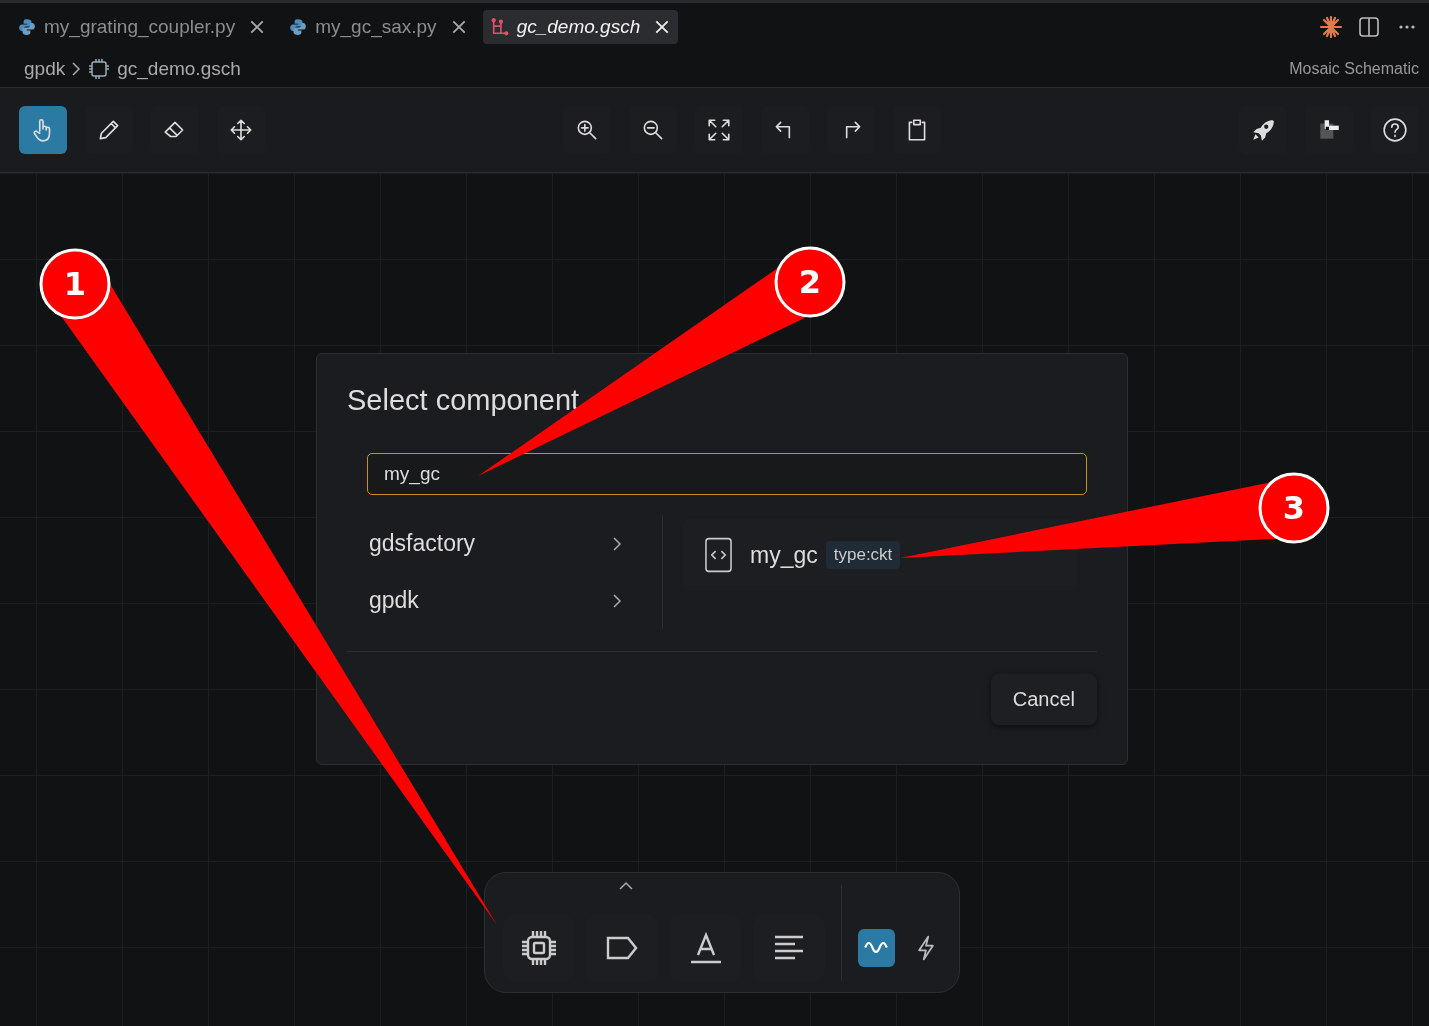 The height and width of the screenshot is (1026, 1429). I want to click on search-field: my_gc, so click(727, 474).